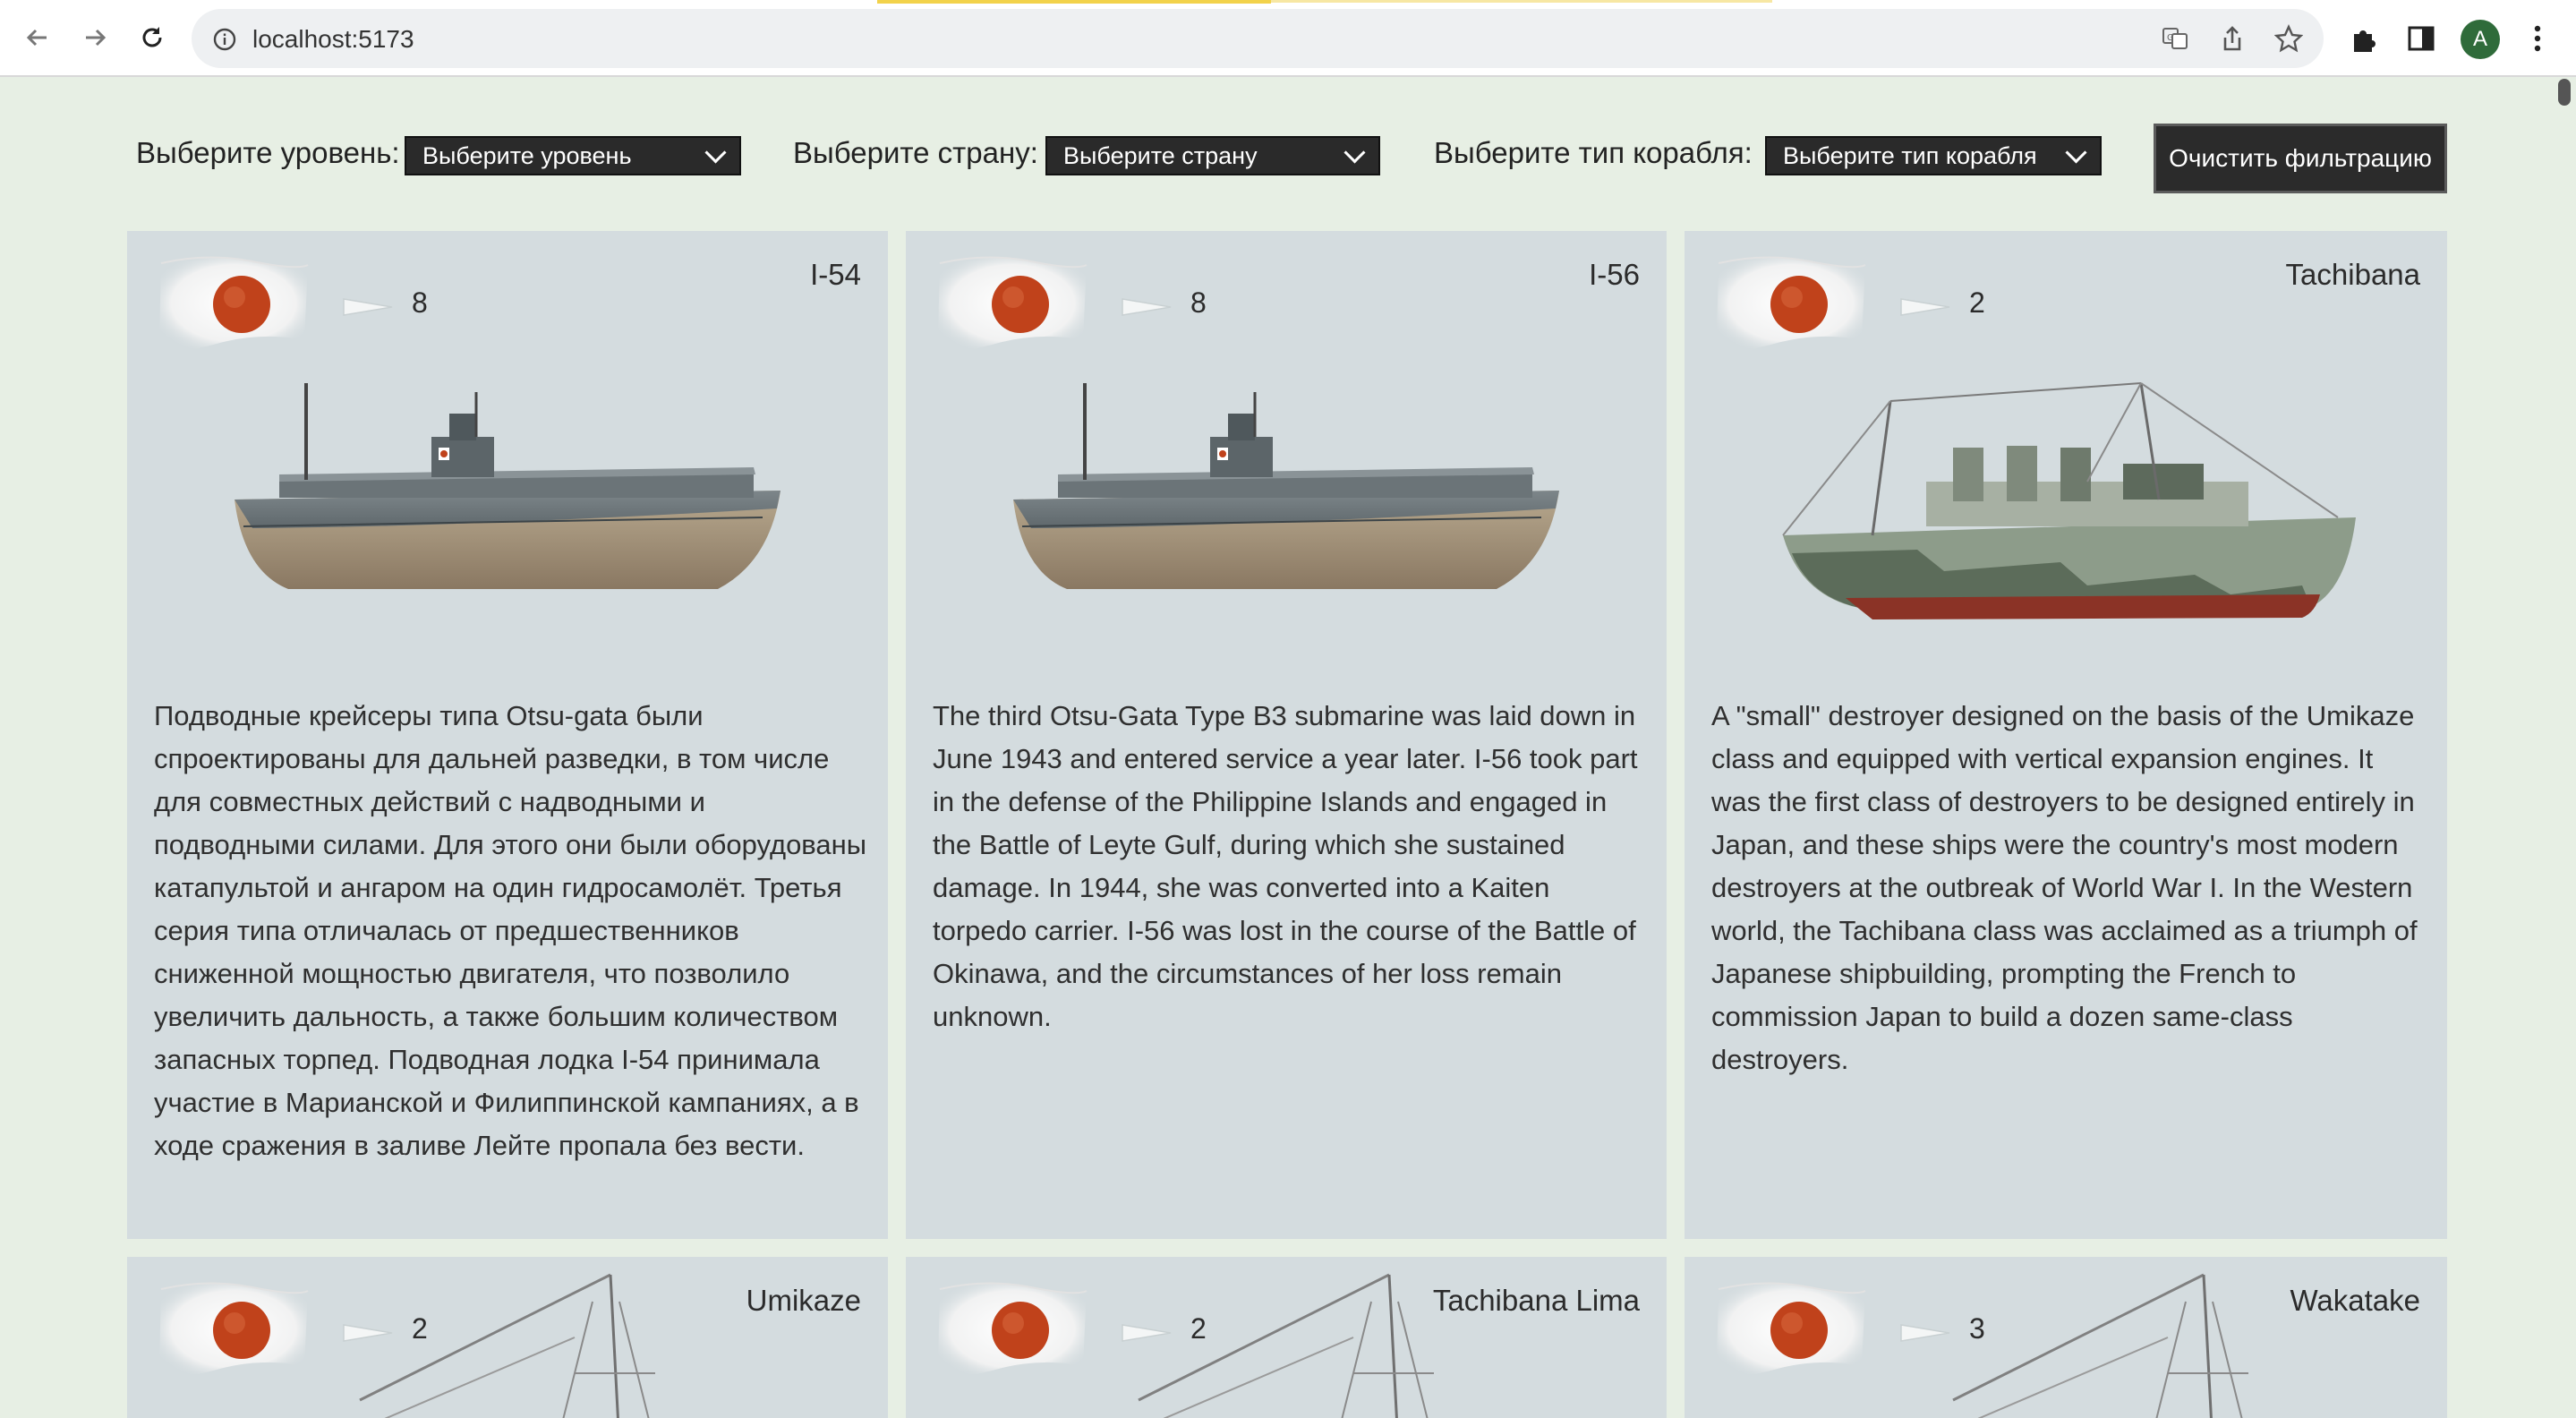  What do you see at coordinates (1258, 38) in the screenshot?
I see `address-bar: localhost:5173 G` at bounding box center [1258, 38].